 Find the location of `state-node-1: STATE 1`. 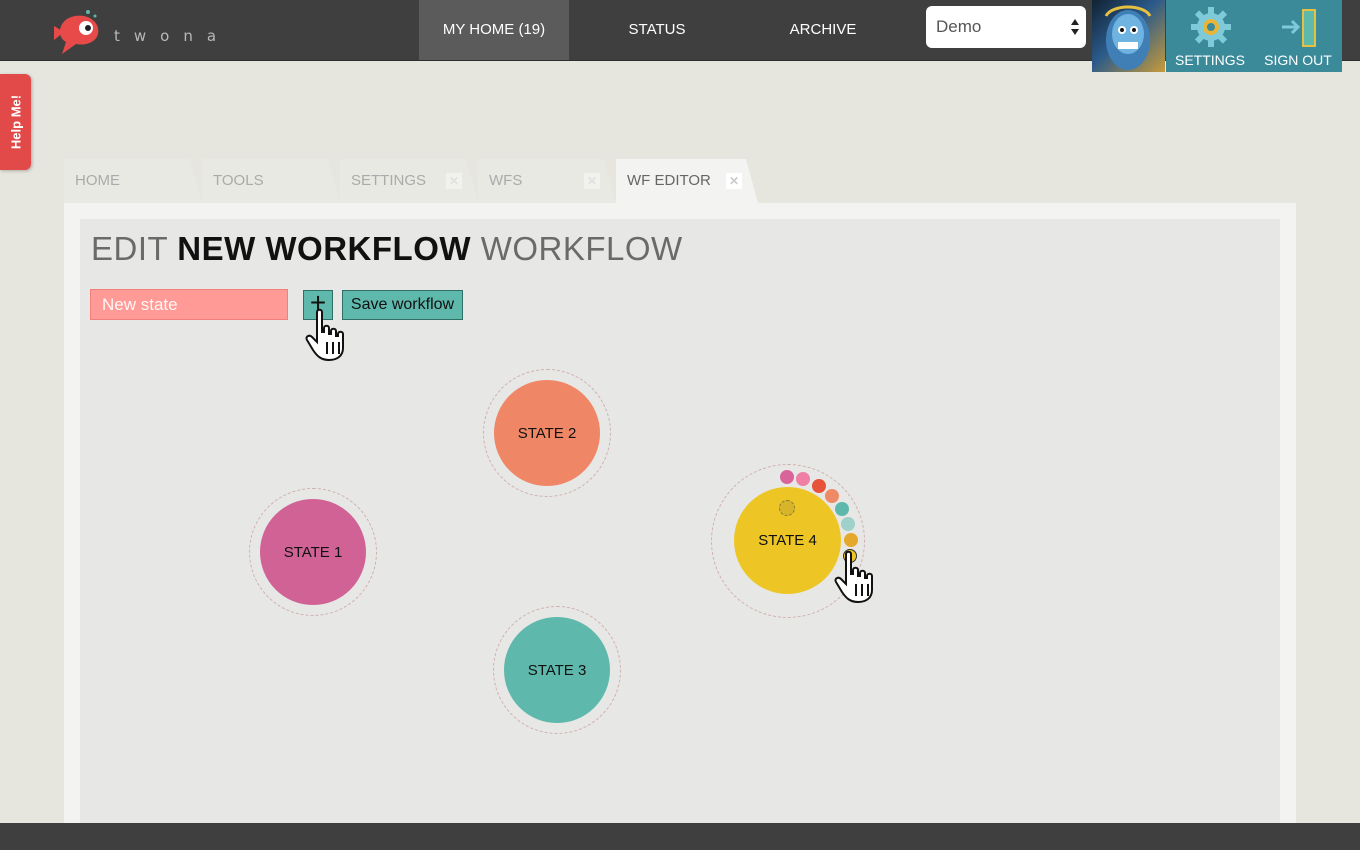

state-node-1: STATE 1 is located at coordinates (313, 552).